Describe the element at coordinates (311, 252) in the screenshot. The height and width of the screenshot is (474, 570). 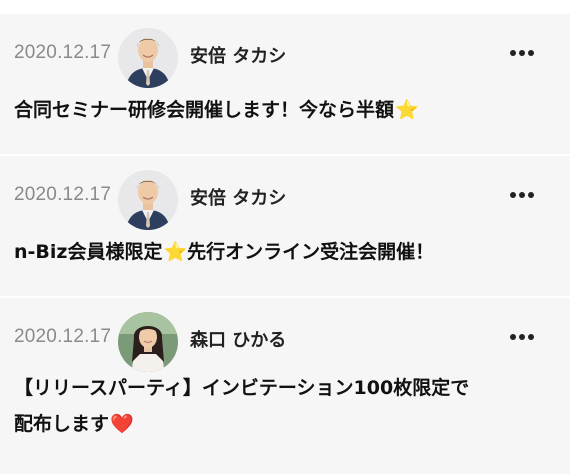
I see `post-text-content: 先行オンライン受注会開催！` at that location.